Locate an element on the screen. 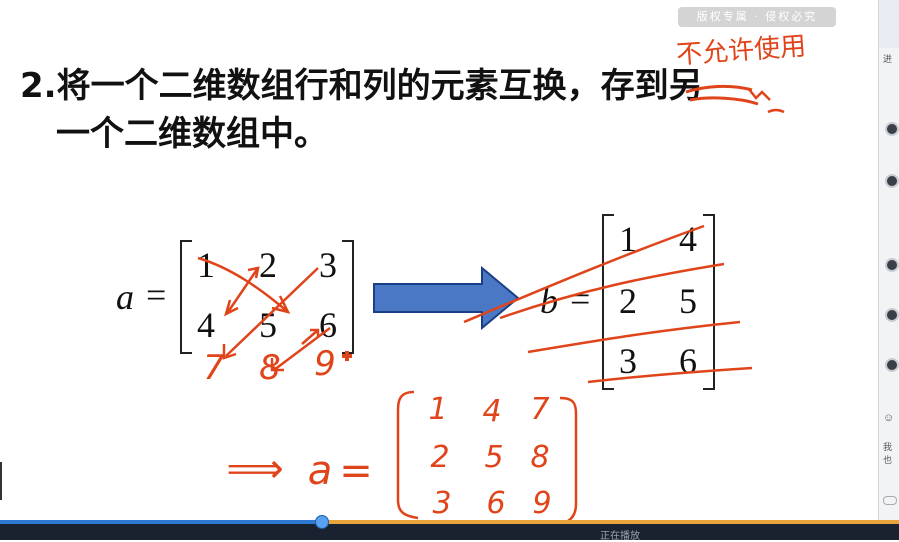  chat-panel-header is located at coordinates (889, 24).